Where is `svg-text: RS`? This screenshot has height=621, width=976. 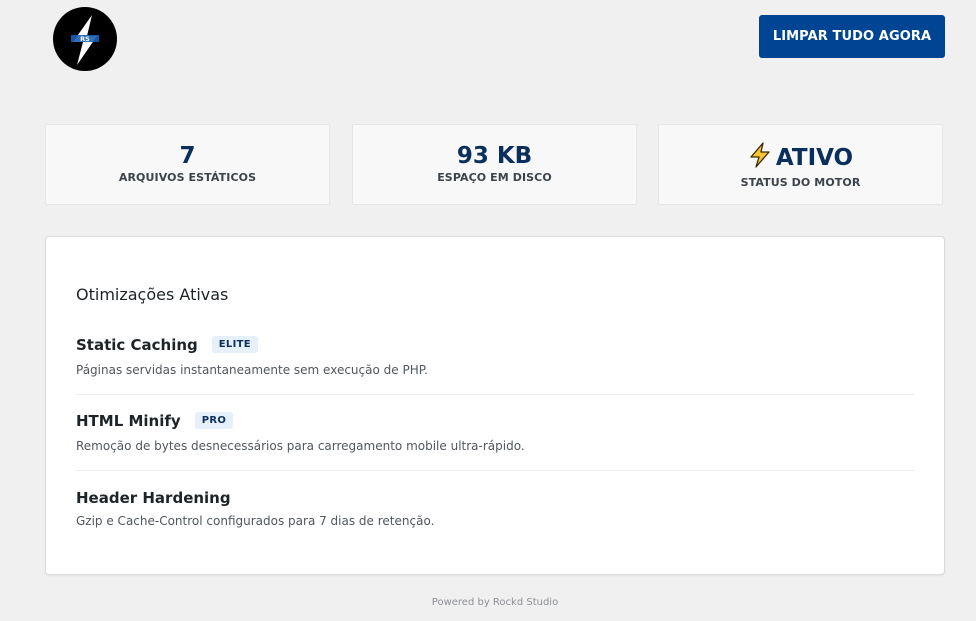 svg-text: RS is located at coordinates (85, 39).